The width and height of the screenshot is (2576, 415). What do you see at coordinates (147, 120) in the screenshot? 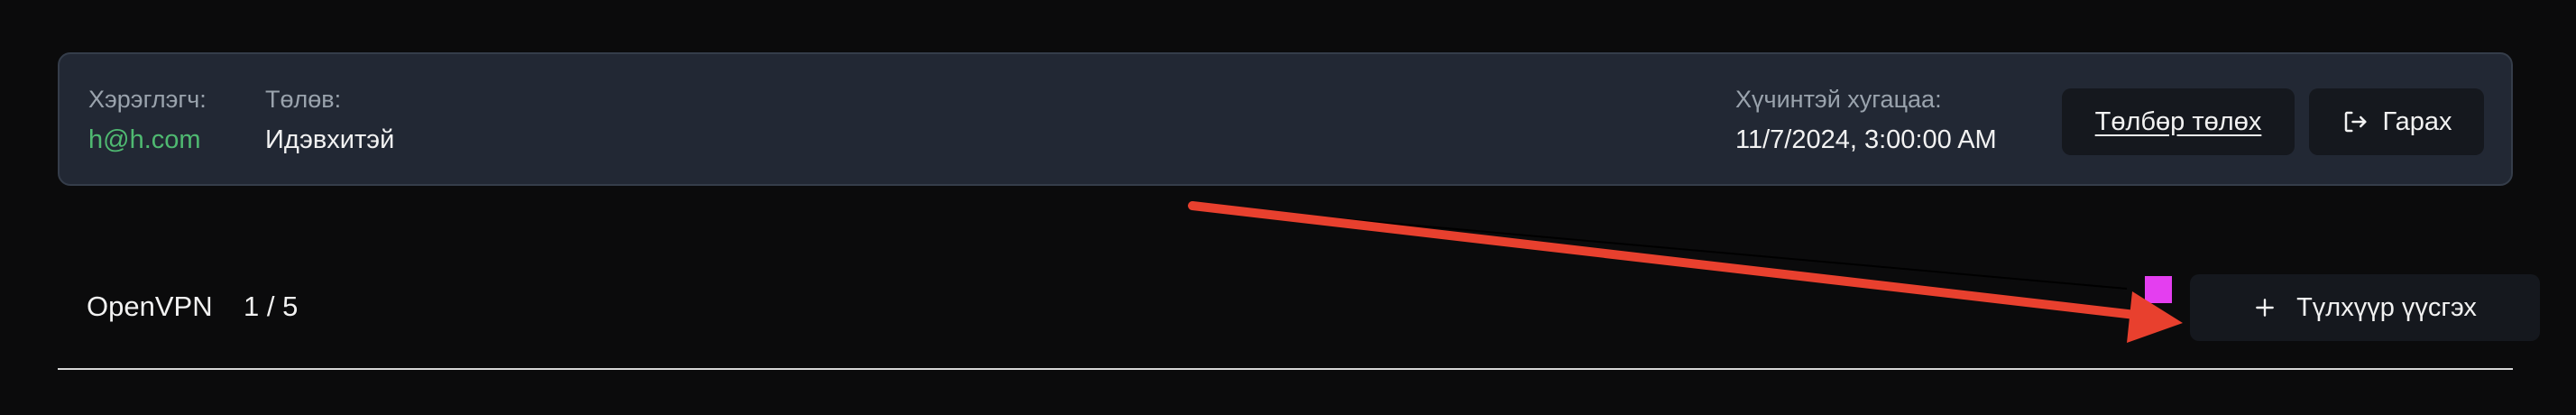
I see `user-field: Хэрэглэгч: h@h.com` at bounding box center [147, 120].